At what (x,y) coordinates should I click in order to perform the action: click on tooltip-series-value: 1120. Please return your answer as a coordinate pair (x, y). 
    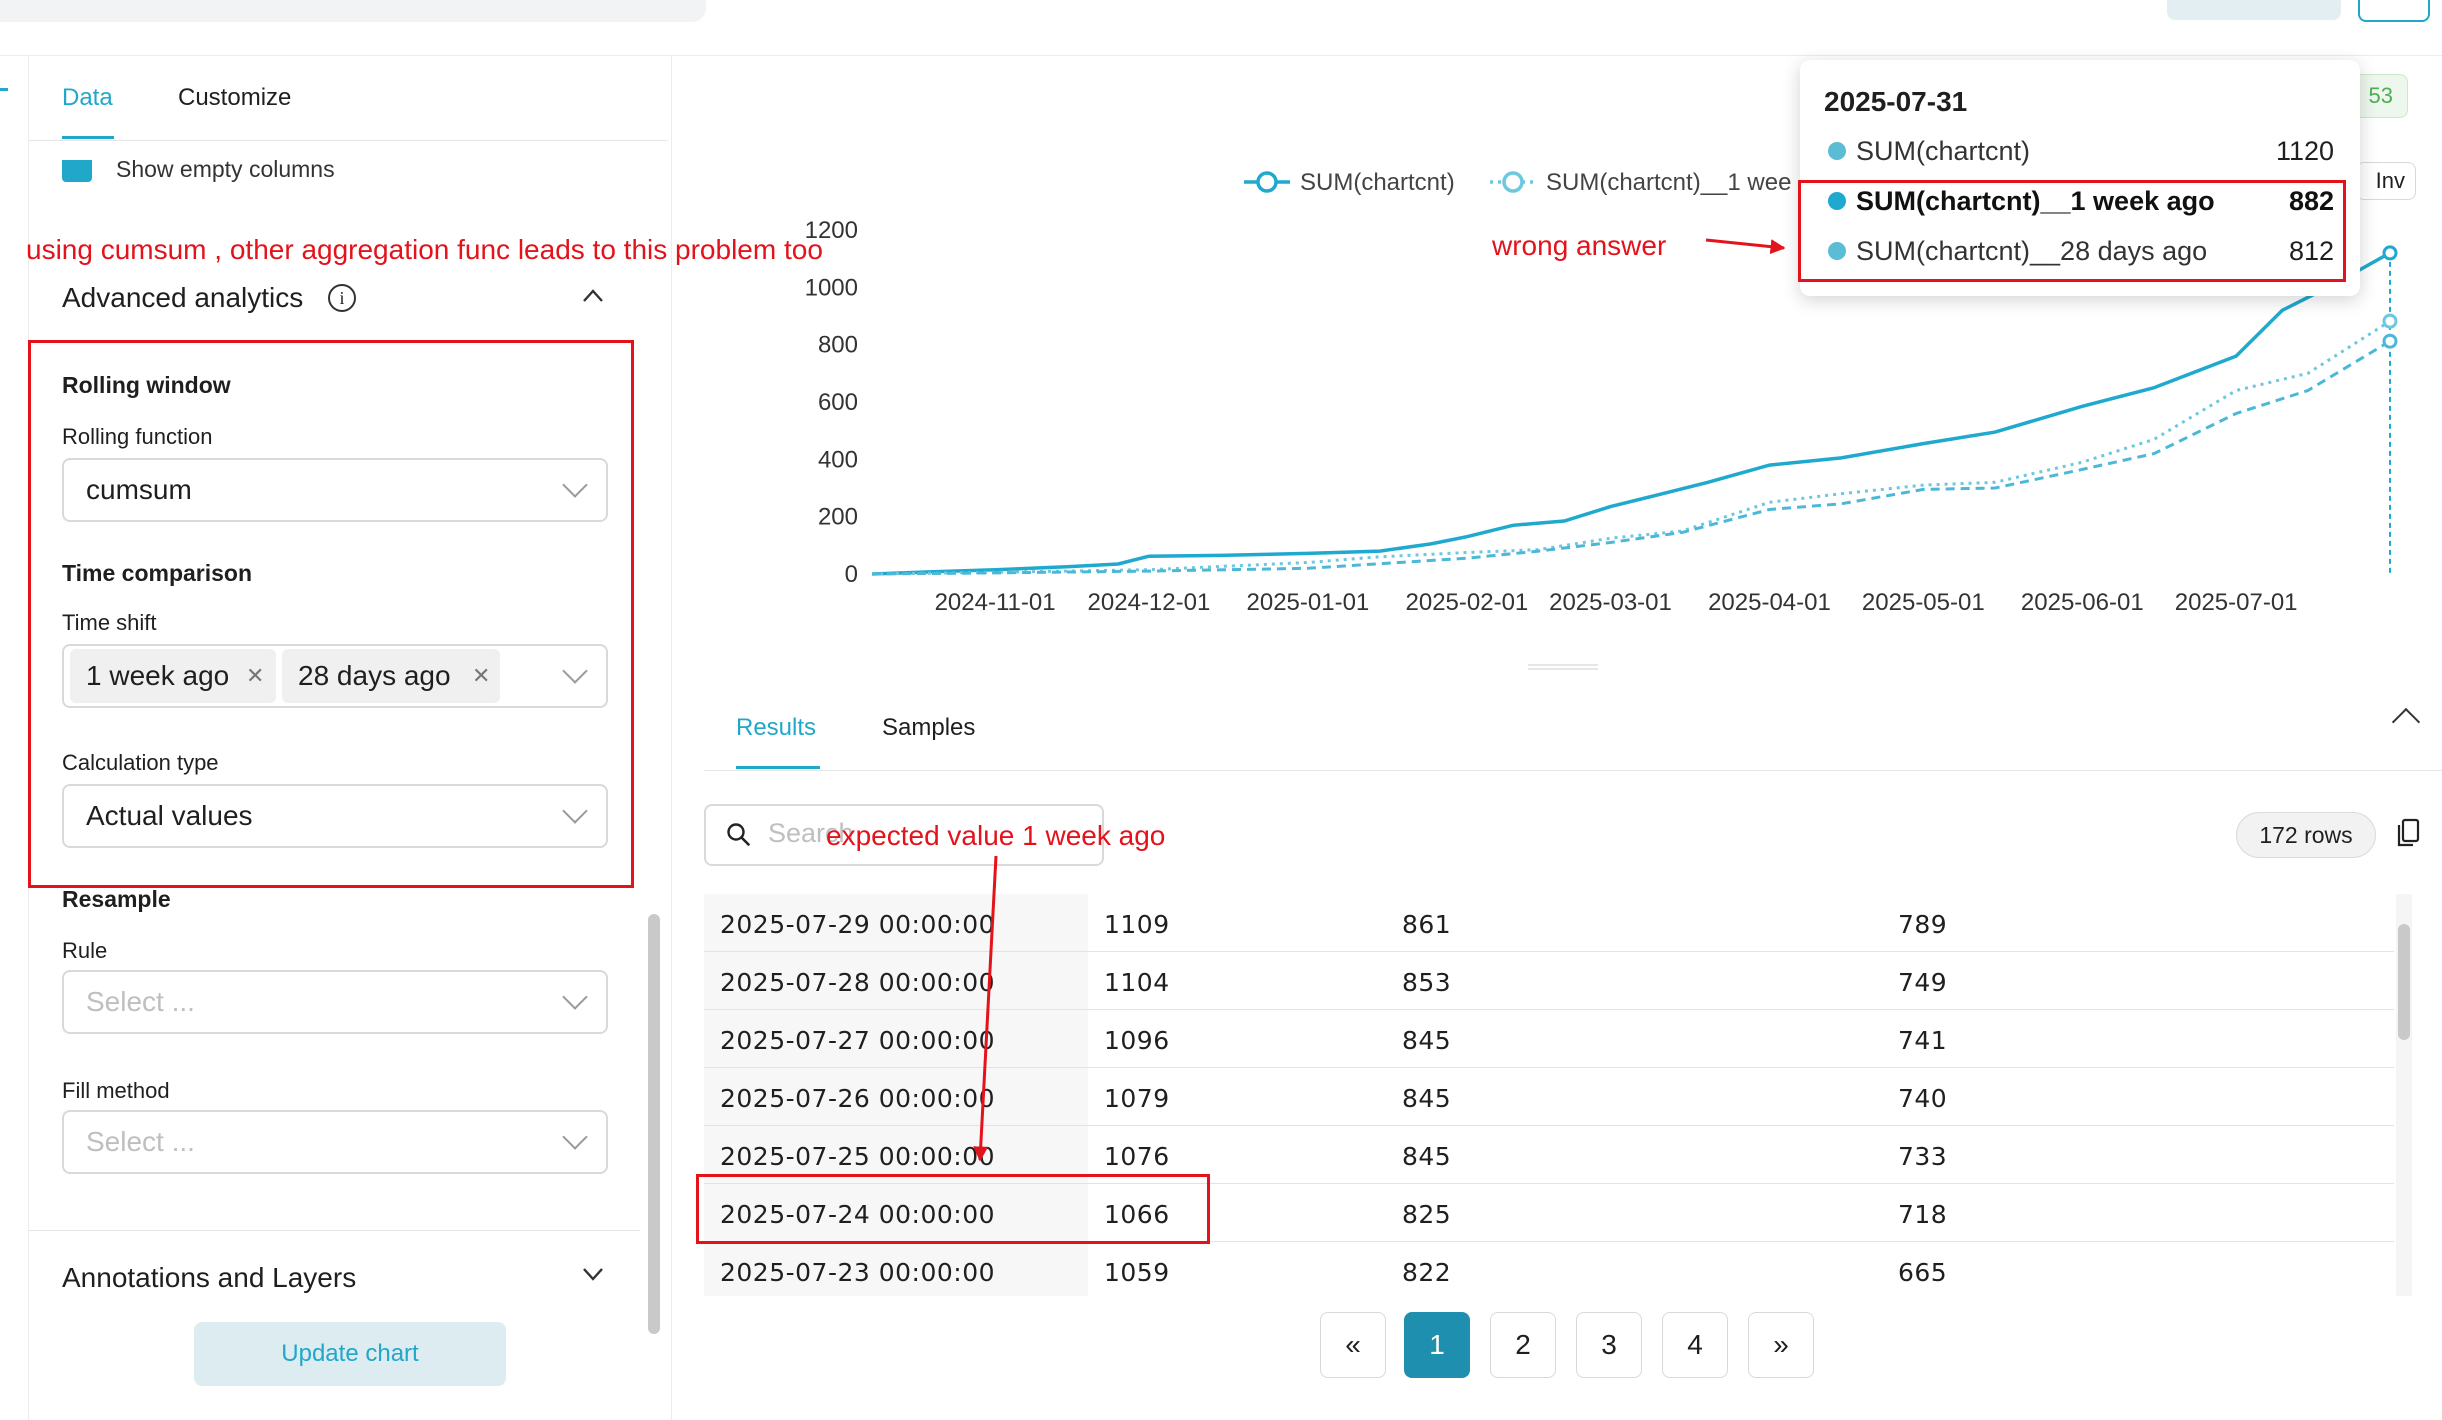
    Looking at the image, I should click on (2304, 151).